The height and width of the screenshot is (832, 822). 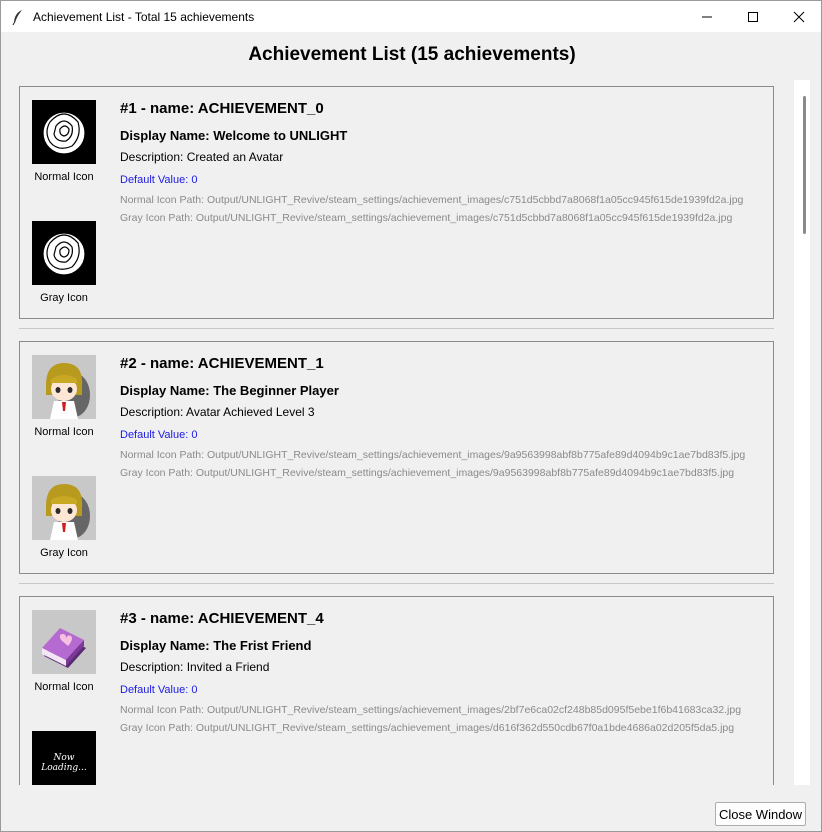 I want to click on achievement-description: Description: Avatar Achieved Level 3, so click(x=217, y=412).